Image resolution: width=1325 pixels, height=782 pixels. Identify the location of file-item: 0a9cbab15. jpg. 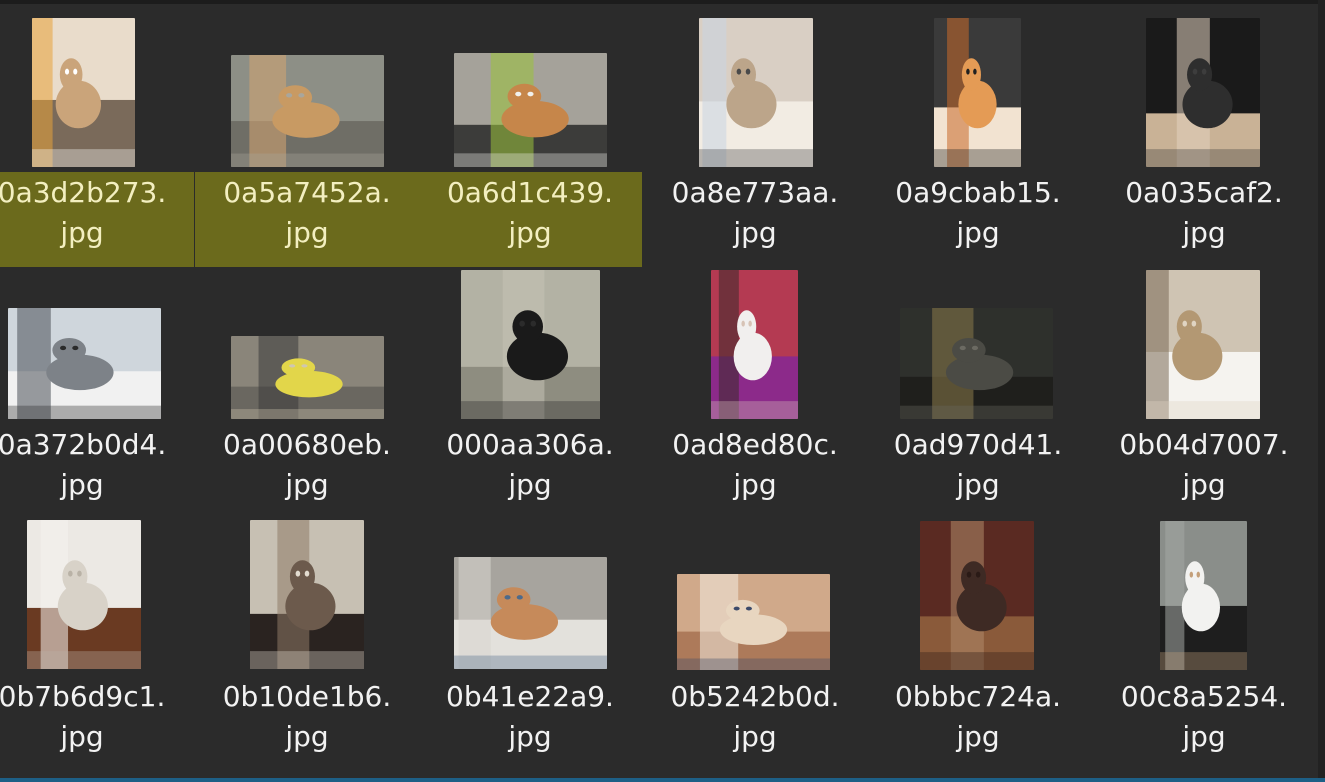
(978, 126).